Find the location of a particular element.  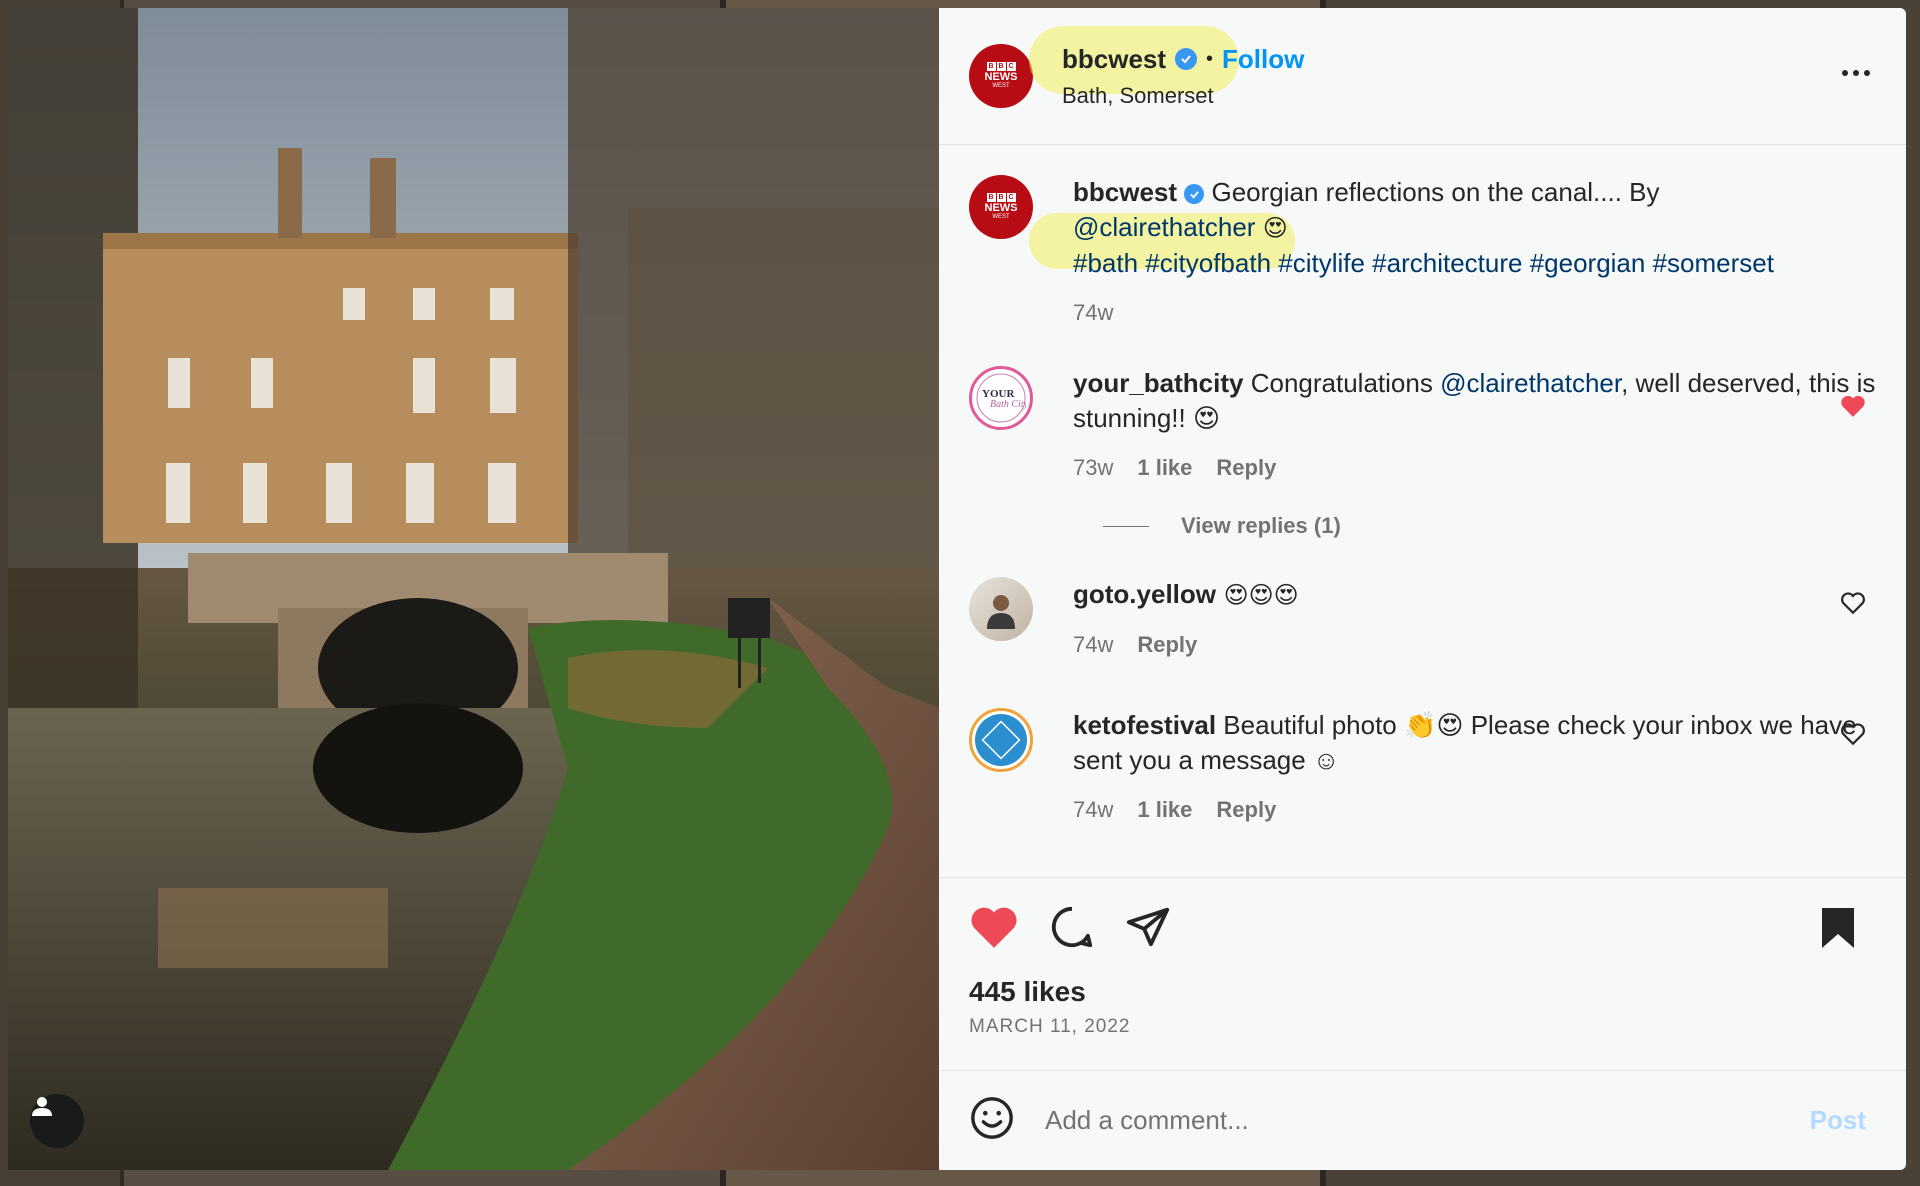

more-options-icon is located at coordinates (1856, 73).